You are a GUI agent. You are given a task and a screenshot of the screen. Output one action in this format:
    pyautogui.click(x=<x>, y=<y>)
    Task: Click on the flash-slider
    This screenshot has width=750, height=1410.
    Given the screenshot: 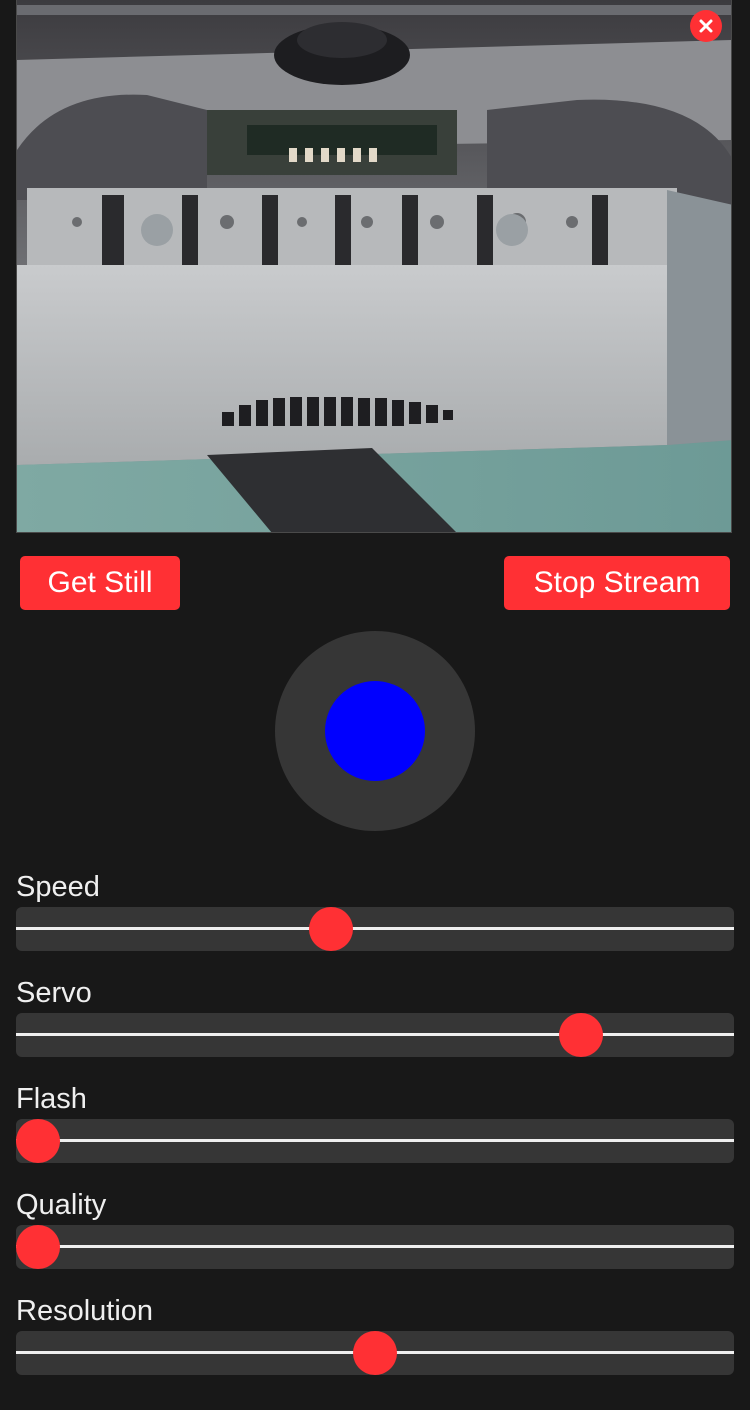 What is the action you would take?
    pyautogui.click(x=375, y=1141)
    